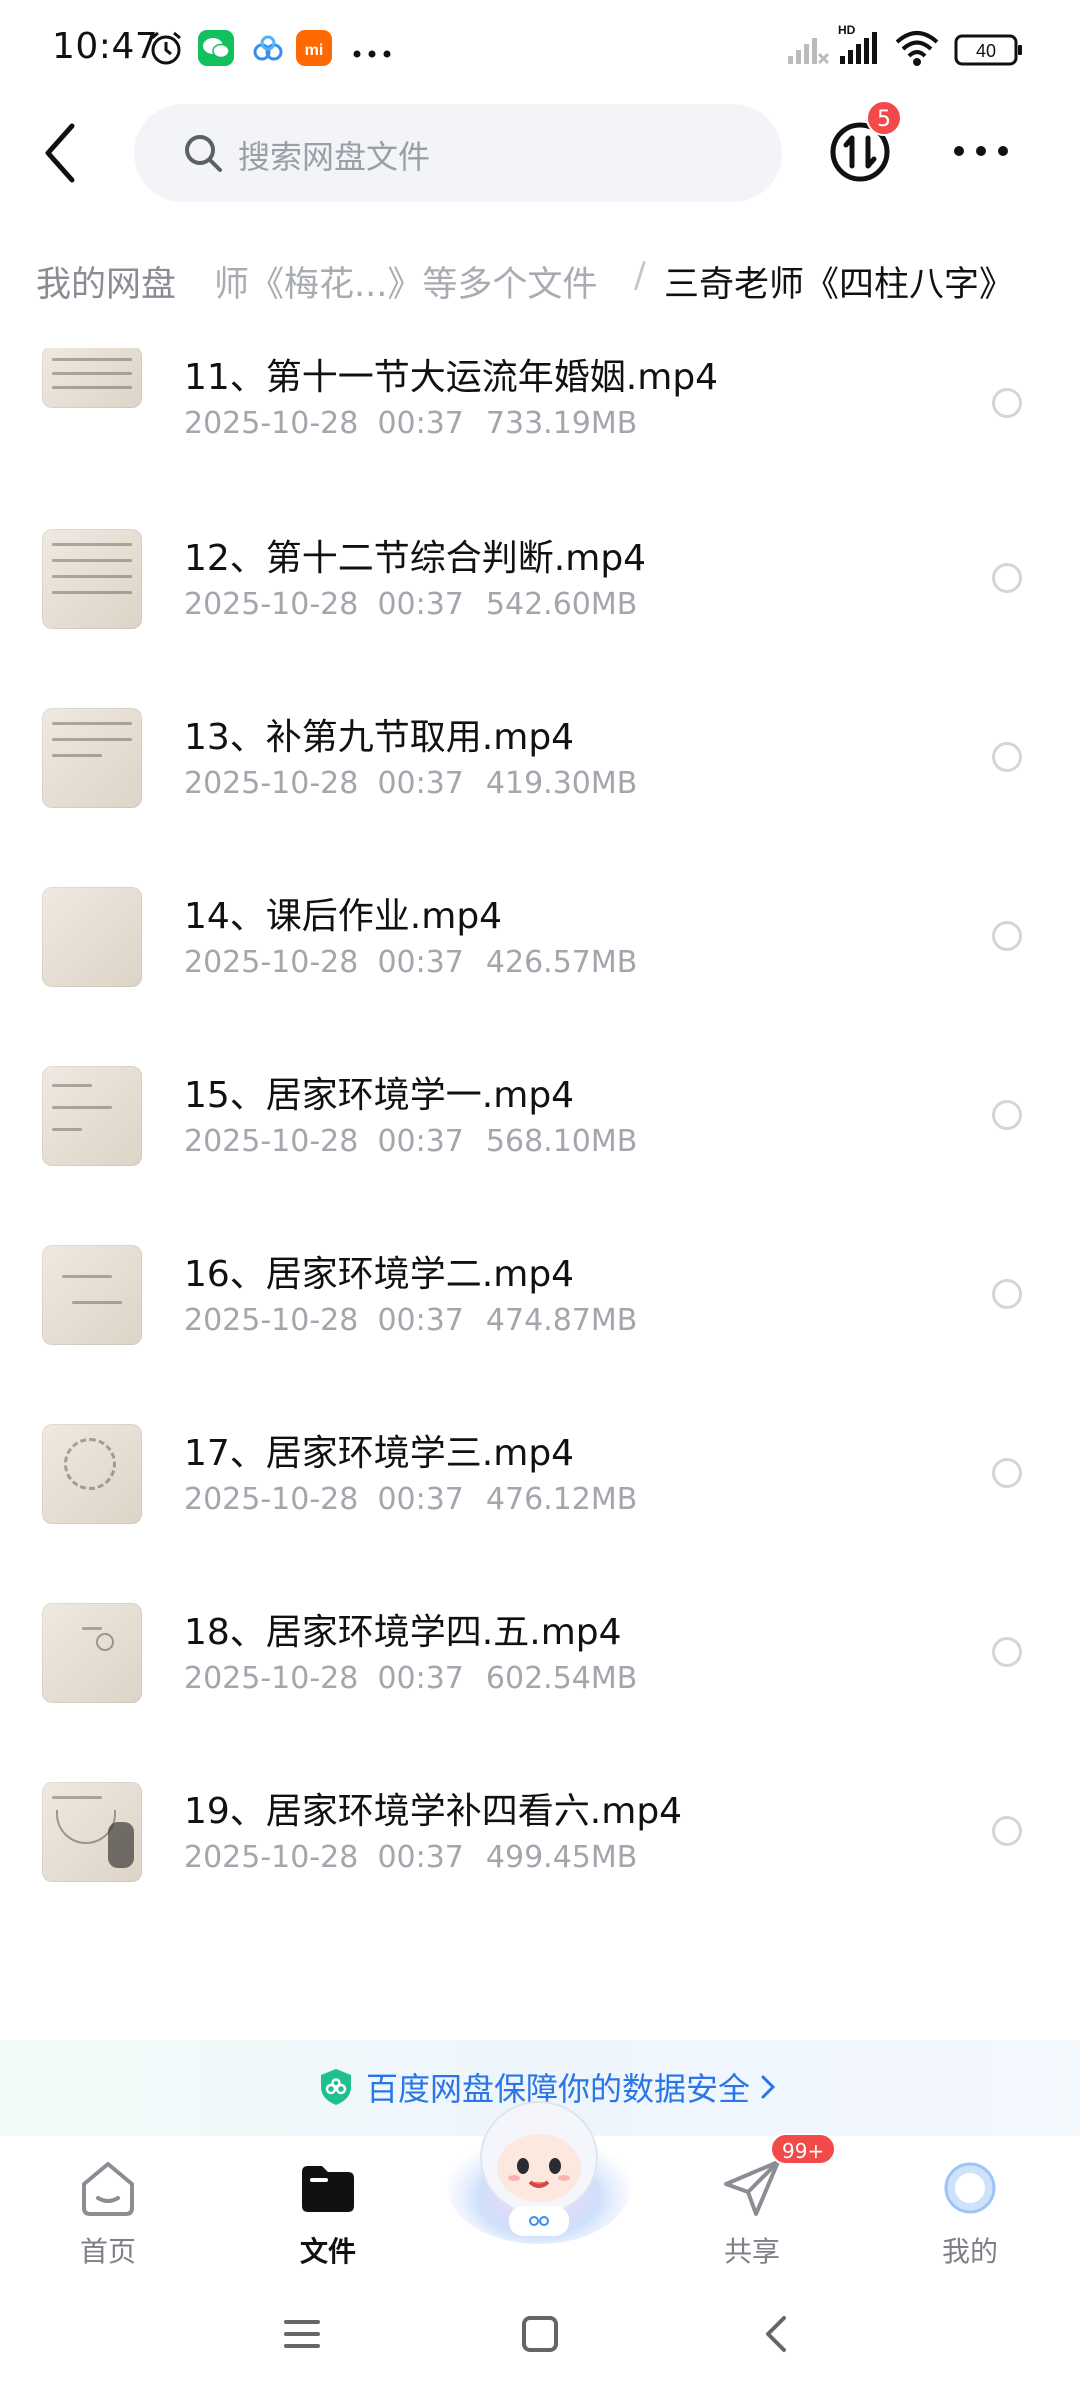 The width and height of the screenshot is (1080, 2400). Describe the element at coordinates (540, 48) in the screenshot. I see `status-bar: 10:47 mi HD 40` at that location.